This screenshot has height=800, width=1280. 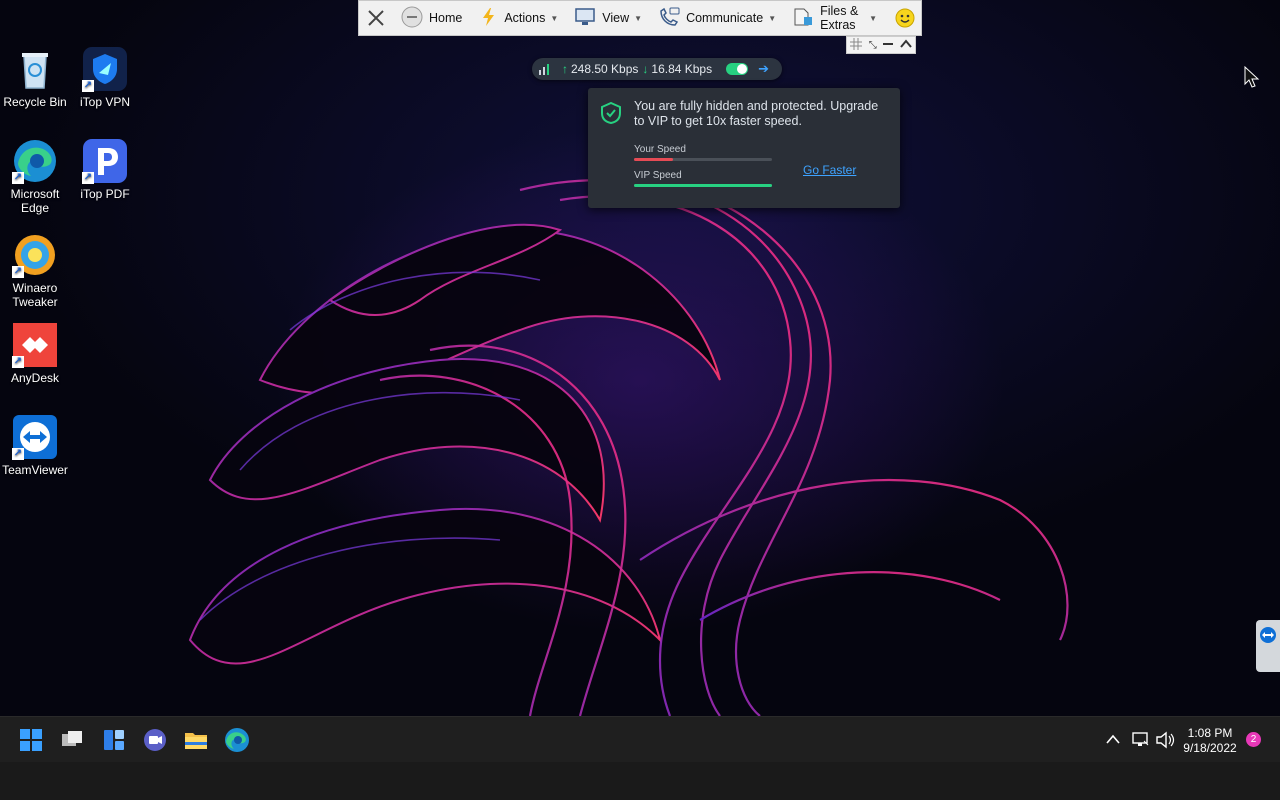 I want to click on view-menu: View ▼, so click(x=608, y=18).